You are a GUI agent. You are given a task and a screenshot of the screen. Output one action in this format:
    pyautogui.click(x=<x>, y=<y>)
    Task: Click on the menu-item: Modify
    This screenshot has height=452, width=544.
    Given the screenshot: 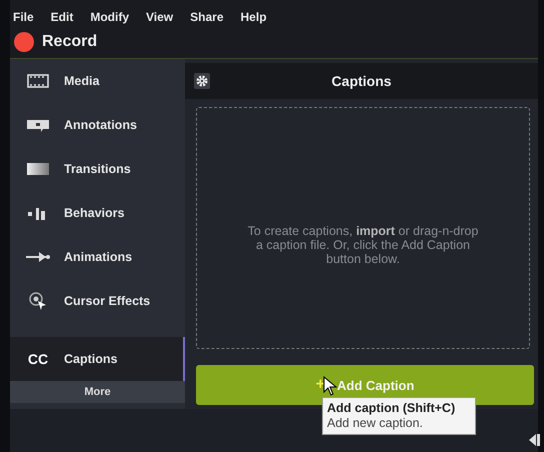 What is the action you would take?
    pyautogui.click(x=110, y=18)
    